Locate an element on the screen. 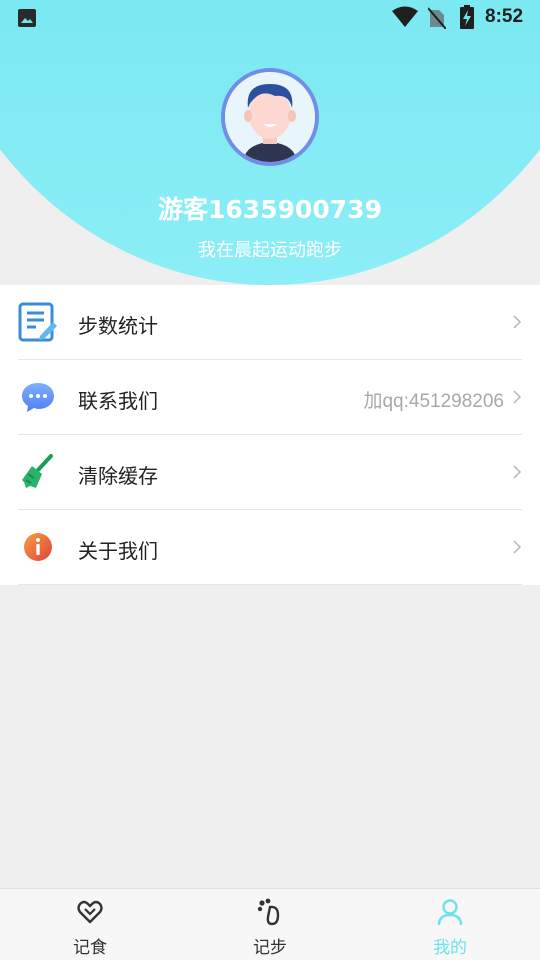  status-bar: 8:52 is located at coordinates (270, 18).